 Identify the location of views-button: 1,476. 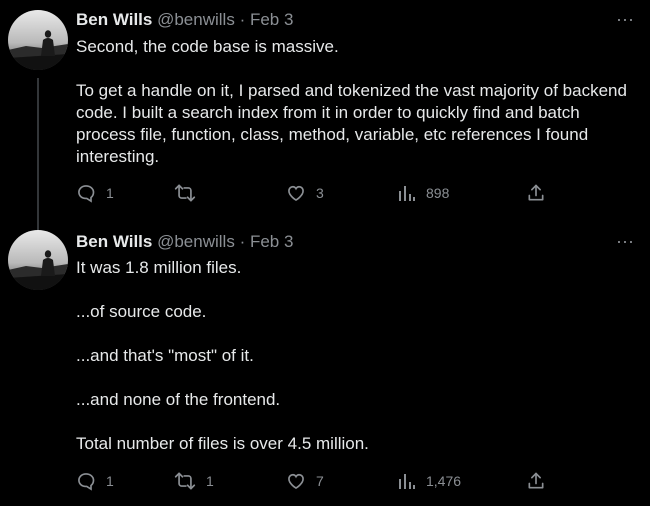
(429, 481).